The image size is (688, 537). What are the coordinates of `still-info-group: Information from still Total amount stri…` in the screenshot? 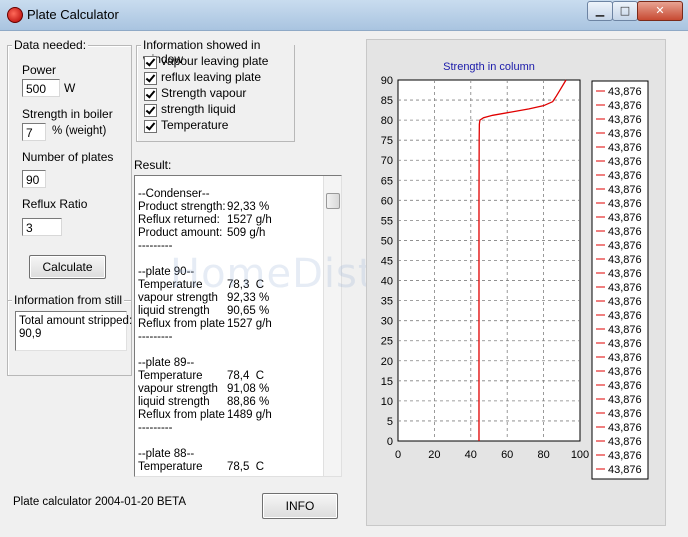 It's located at (69, 334).